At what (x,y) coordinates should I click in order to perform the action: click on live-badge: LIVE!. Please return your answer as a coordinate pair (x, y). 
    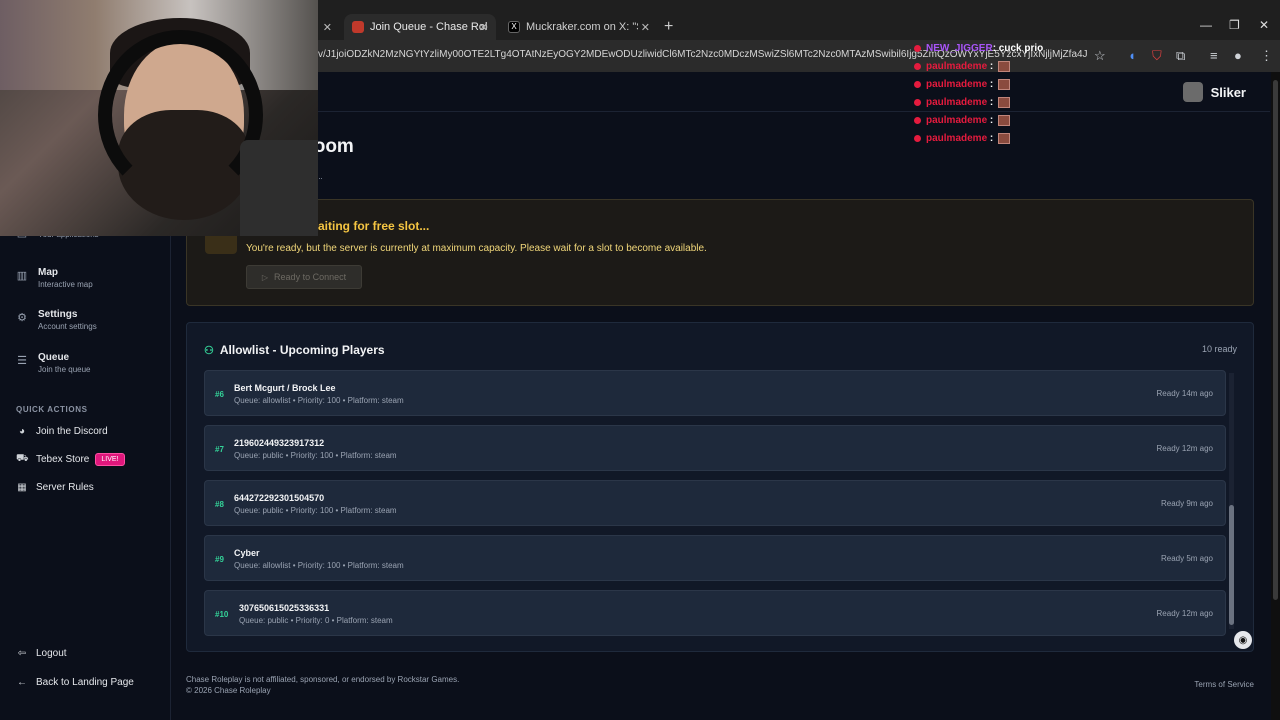
    Looking at the image, I should click on (110, 459).